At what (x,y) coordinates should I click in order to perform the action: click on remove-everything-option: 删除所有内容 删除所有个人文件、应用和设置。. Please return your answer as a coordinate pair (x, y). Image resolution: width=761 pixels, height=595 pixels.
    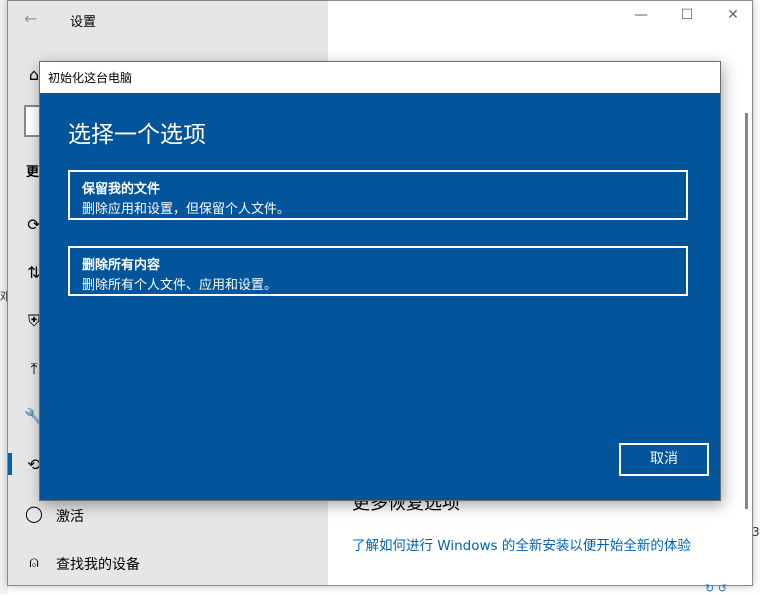
    Looking at the image, I should click on (378, 271).